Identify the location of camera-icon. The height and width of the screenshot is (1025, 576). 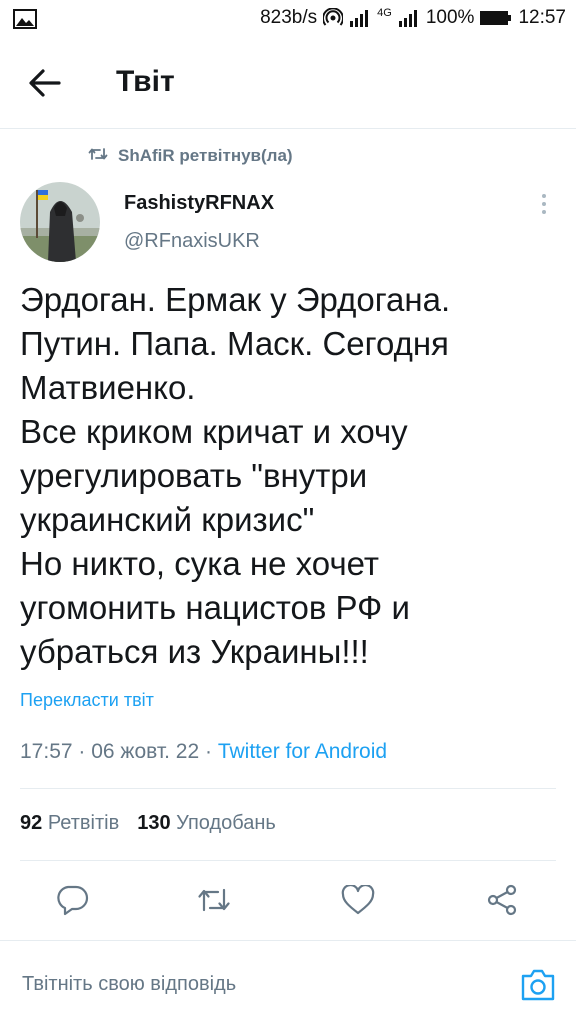
(538, 985).